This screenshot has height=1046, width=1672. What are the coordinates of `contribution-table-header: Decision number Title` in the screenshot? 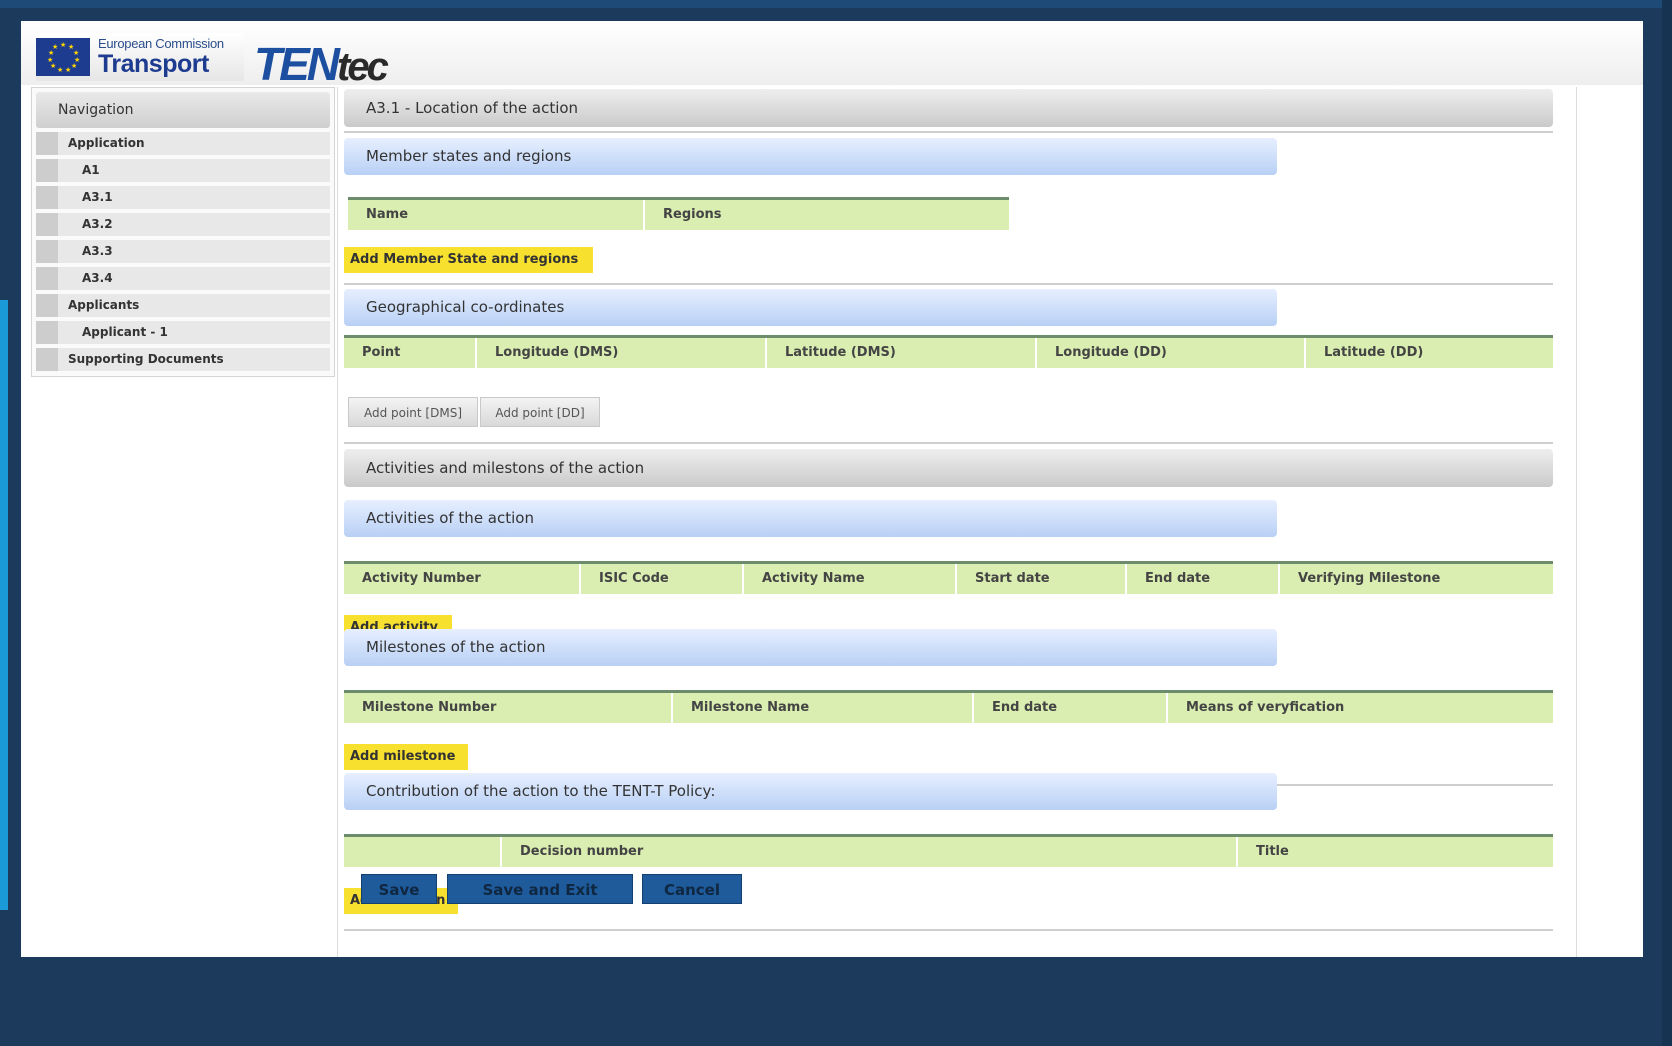 It's located at (948, 850).